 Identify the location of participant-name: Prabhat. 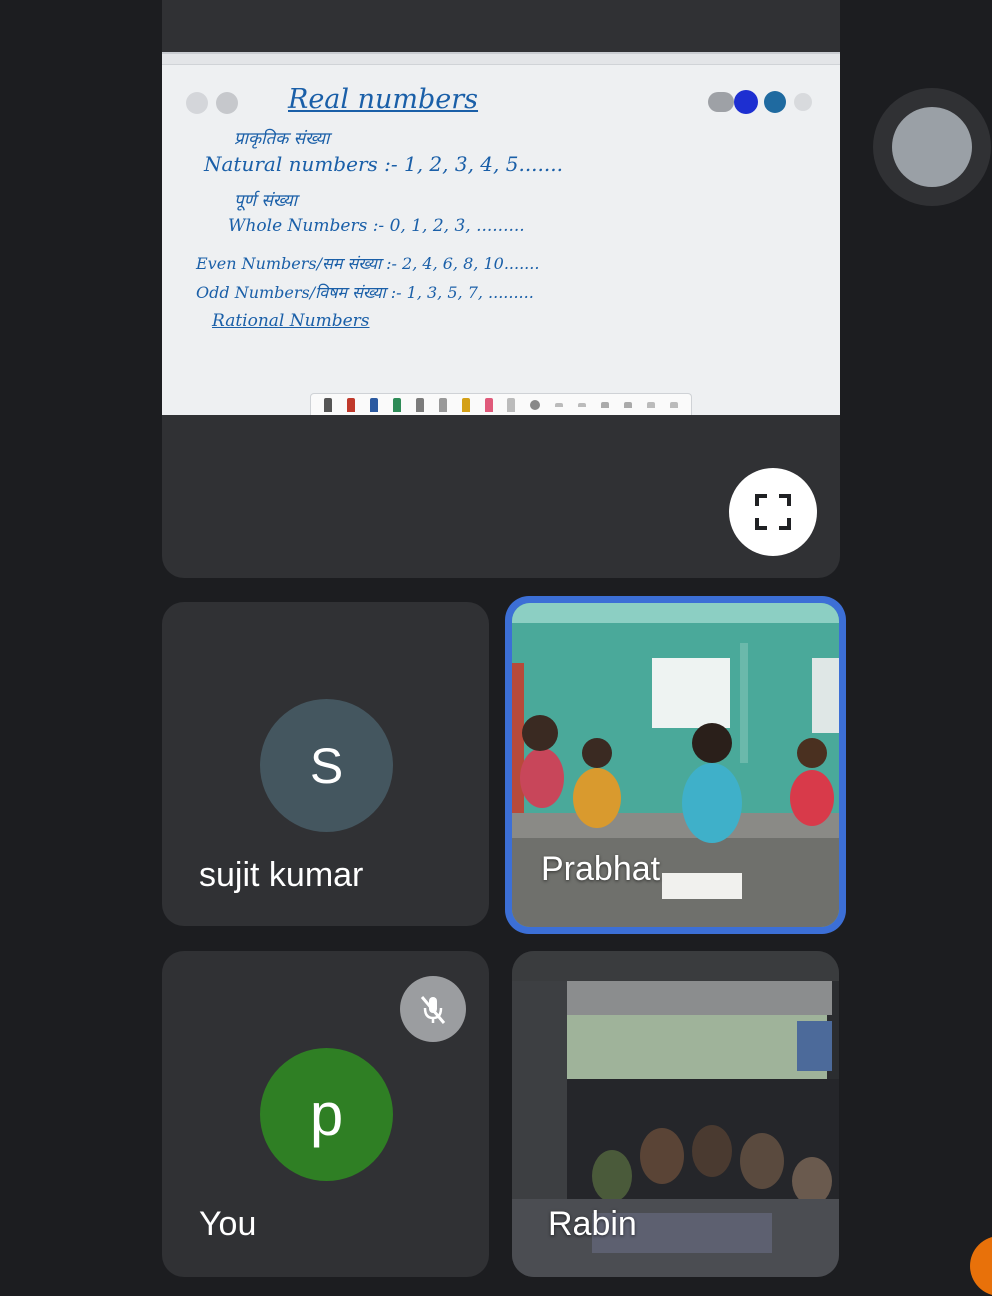
(601, 869).